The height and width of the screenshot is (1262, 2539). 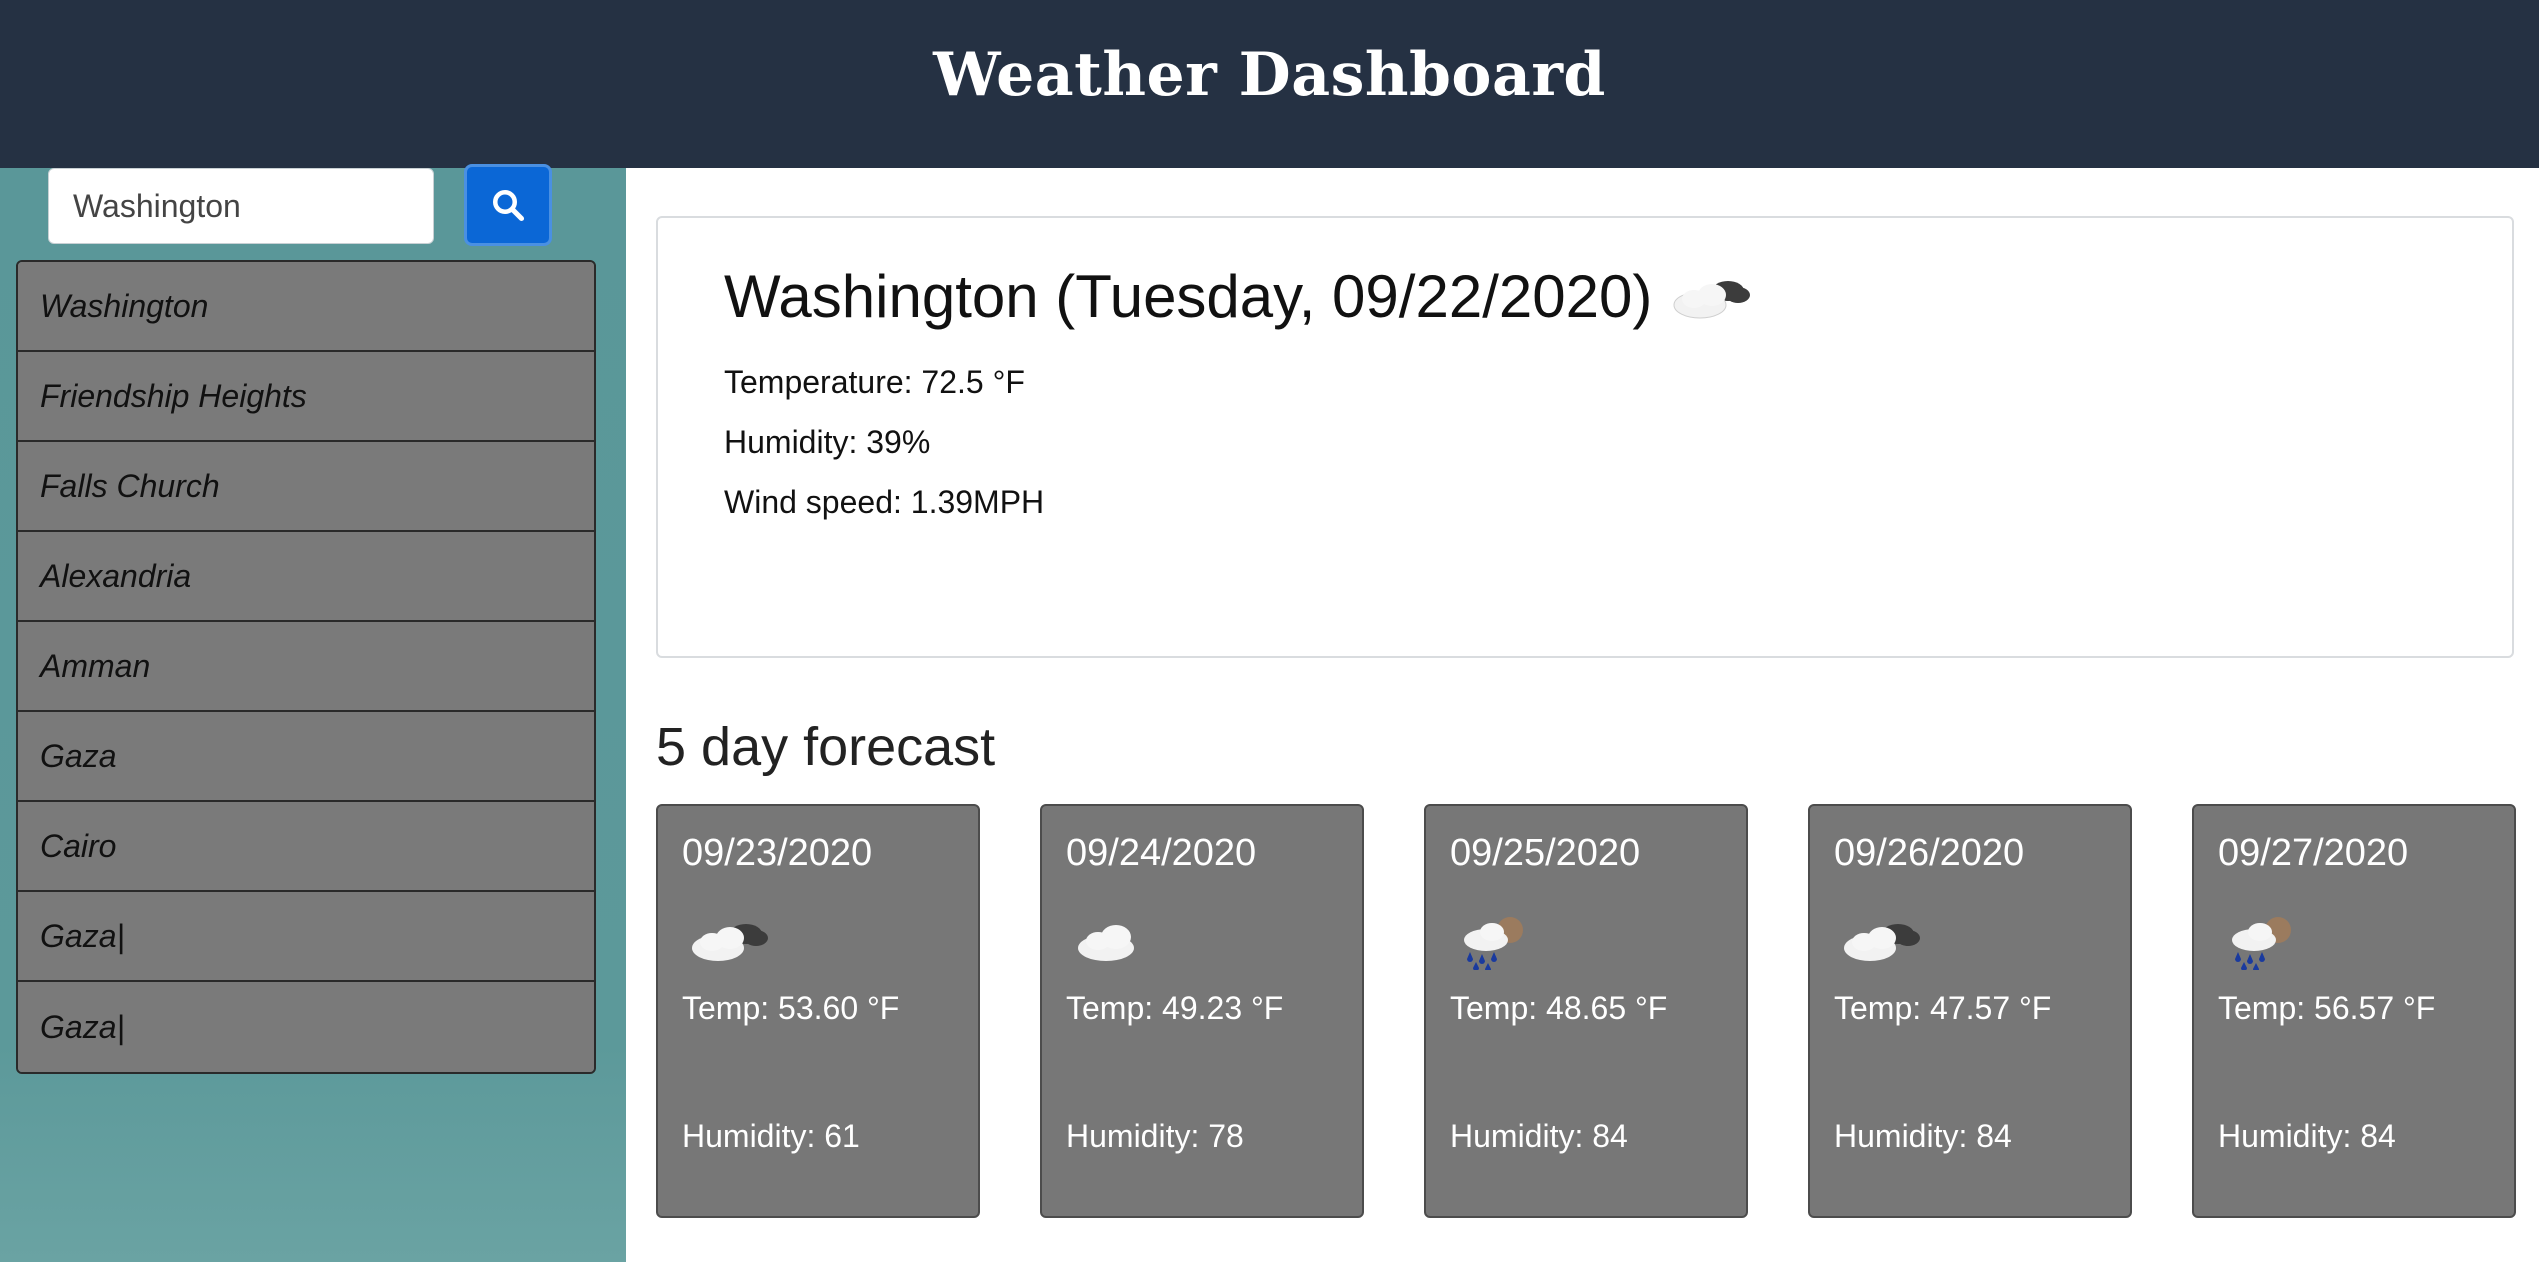 I want to click on forecast-date: 09/26/2020, so click(x=1929, y=853).